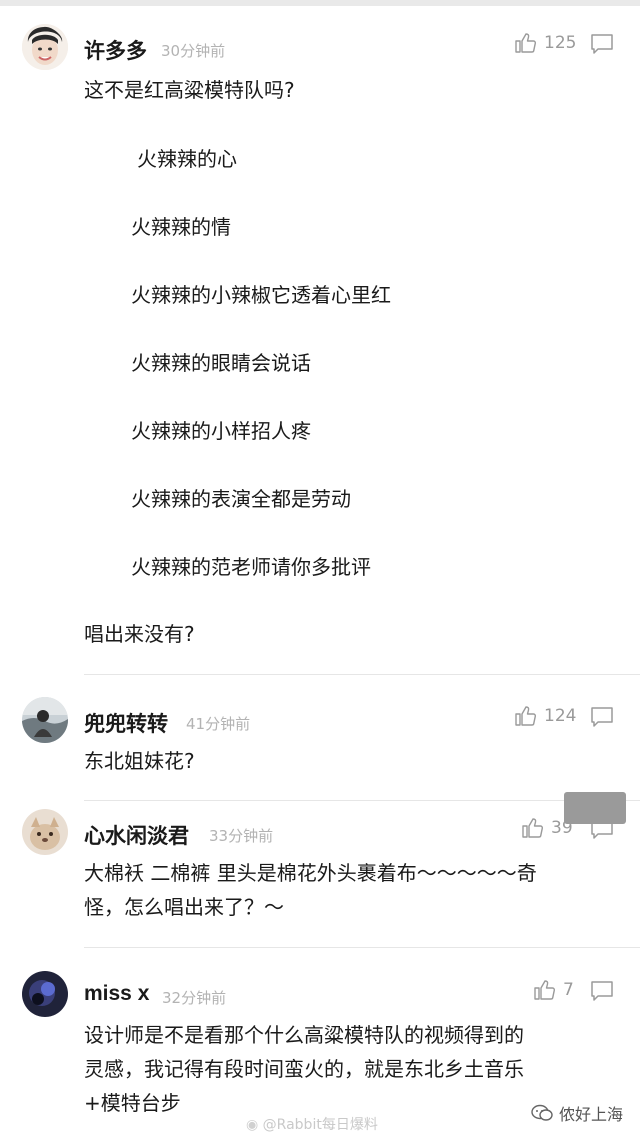 The image size is (640, 1143). Describe the element at coordinates (189, 90) in the screenshot. I see `comment-text: 这不是红高粱模特队吗?` at that location.